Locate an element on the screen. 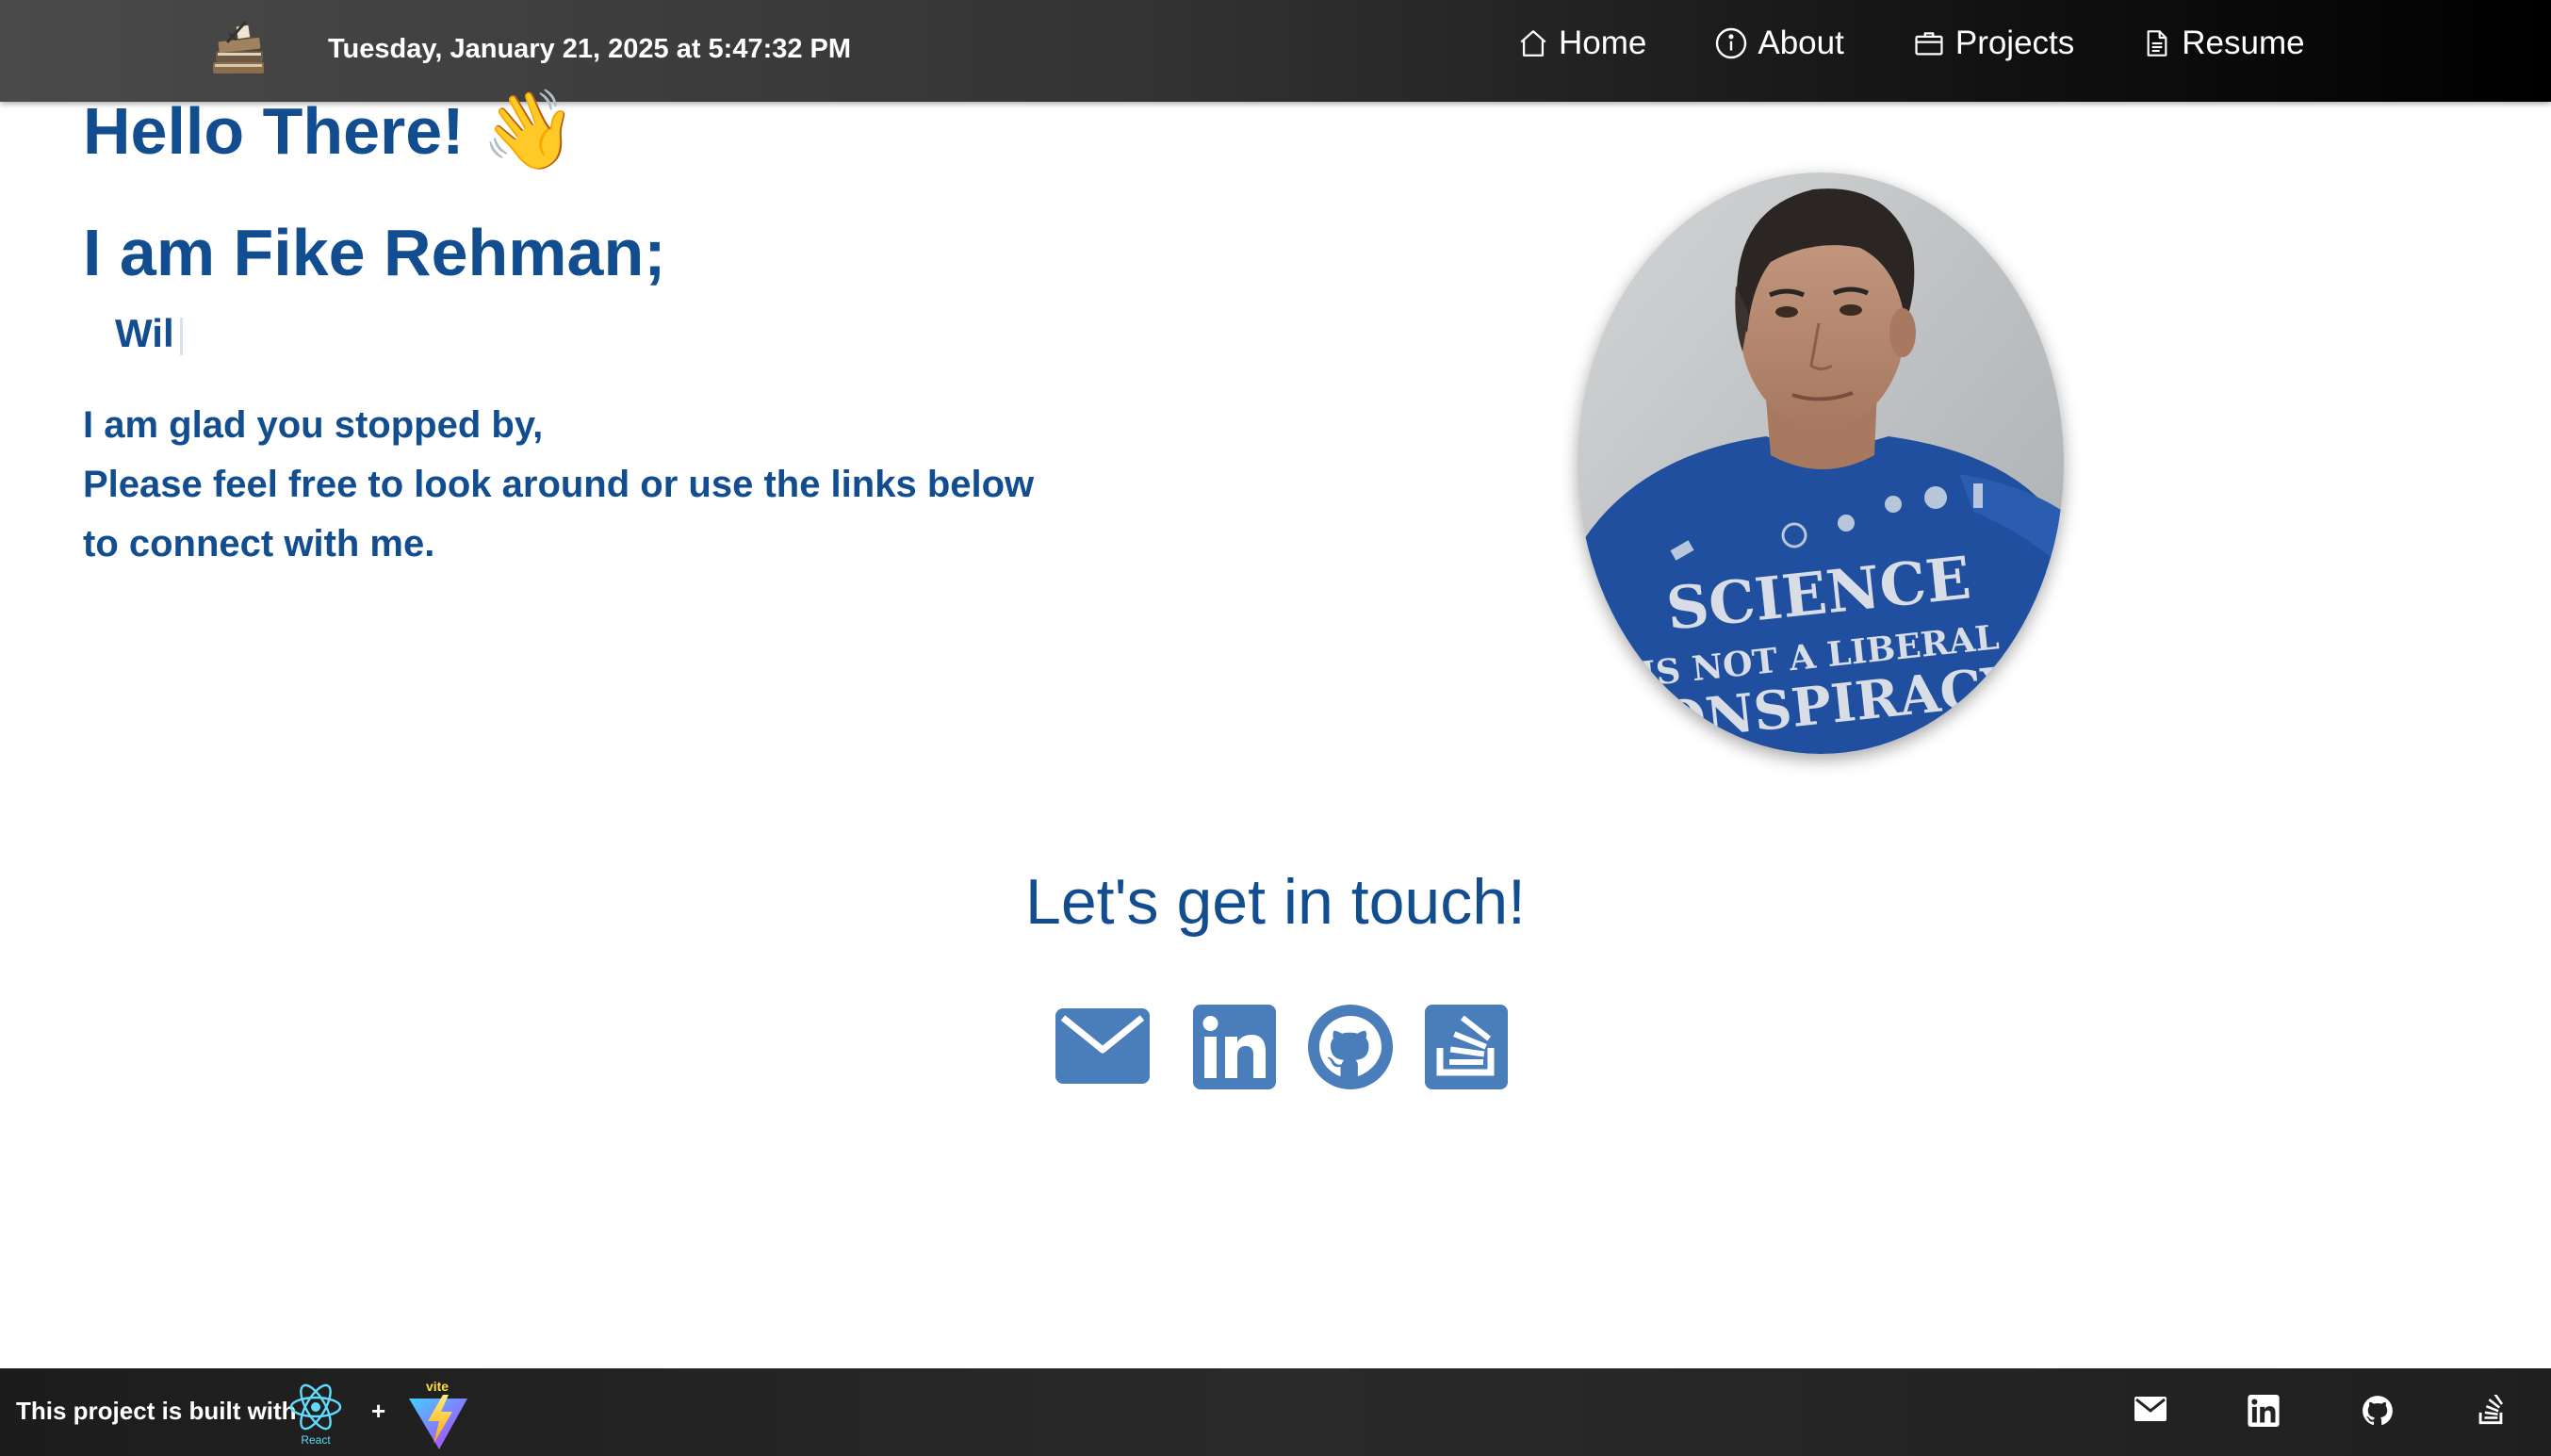 This screenshot has height=1456, width=2551. plus-sign: + is located at coordinates (378, 1411).